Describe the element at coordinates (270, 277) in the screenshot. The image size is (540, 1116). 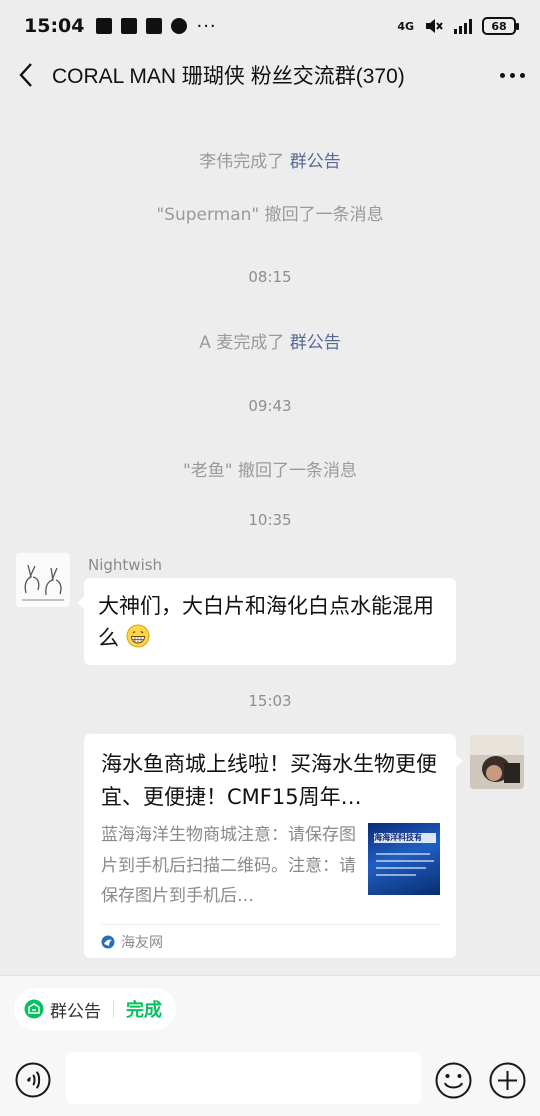
I see `timestamp: 08:15` at that location.